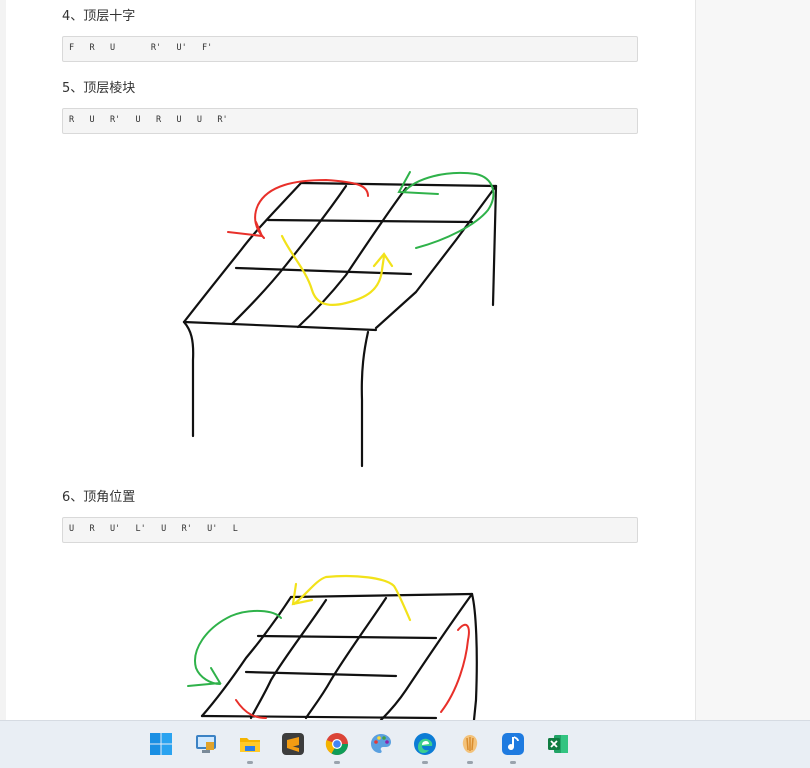  Describe the element at coordinates (381, 744) in the screenshot. I see `palette-icon` at that location.